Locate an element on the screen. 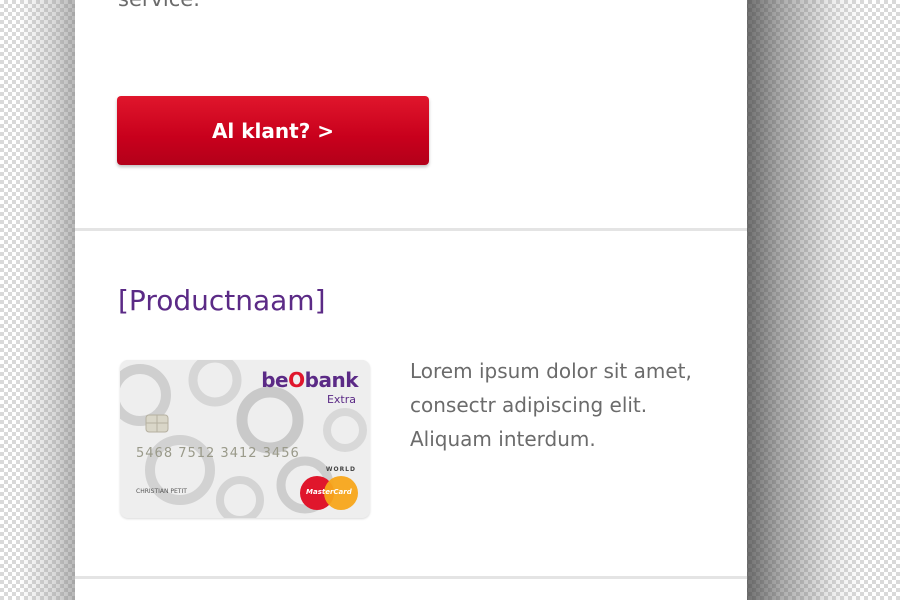 The width and height of the screenshot is (900, 600). mastercard-logo: MasterCard is located at coordinates (329, 493).